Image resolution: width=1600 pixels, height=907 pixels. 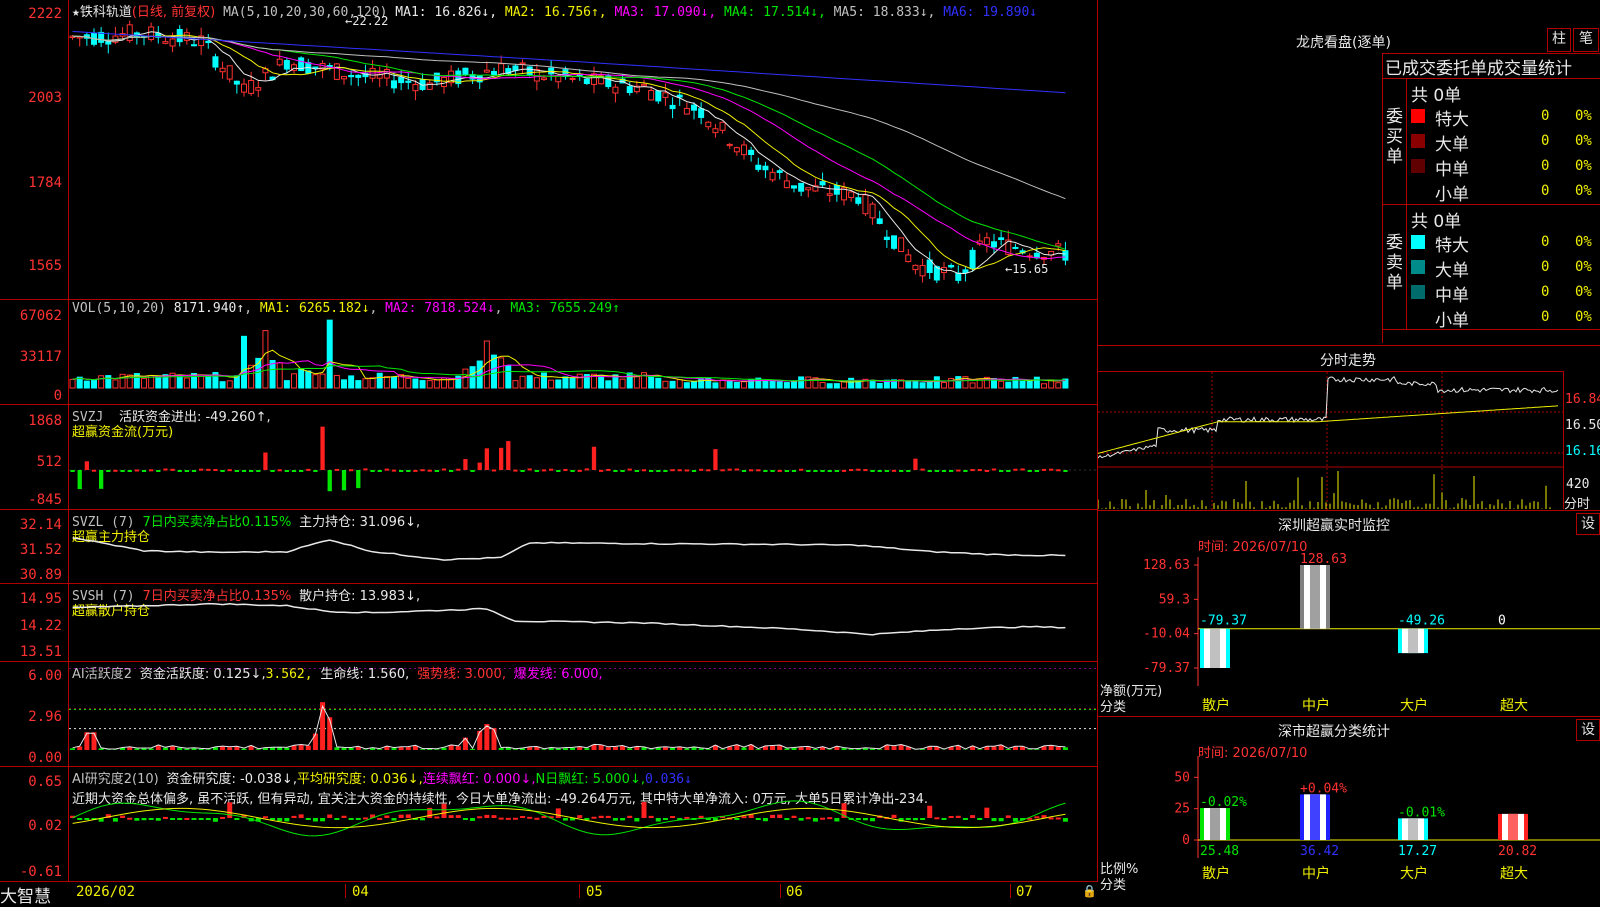 What do you see at coordinates (583, 359) in the screenshot?
I see `volume-chart` at bounding box center [583, 359].